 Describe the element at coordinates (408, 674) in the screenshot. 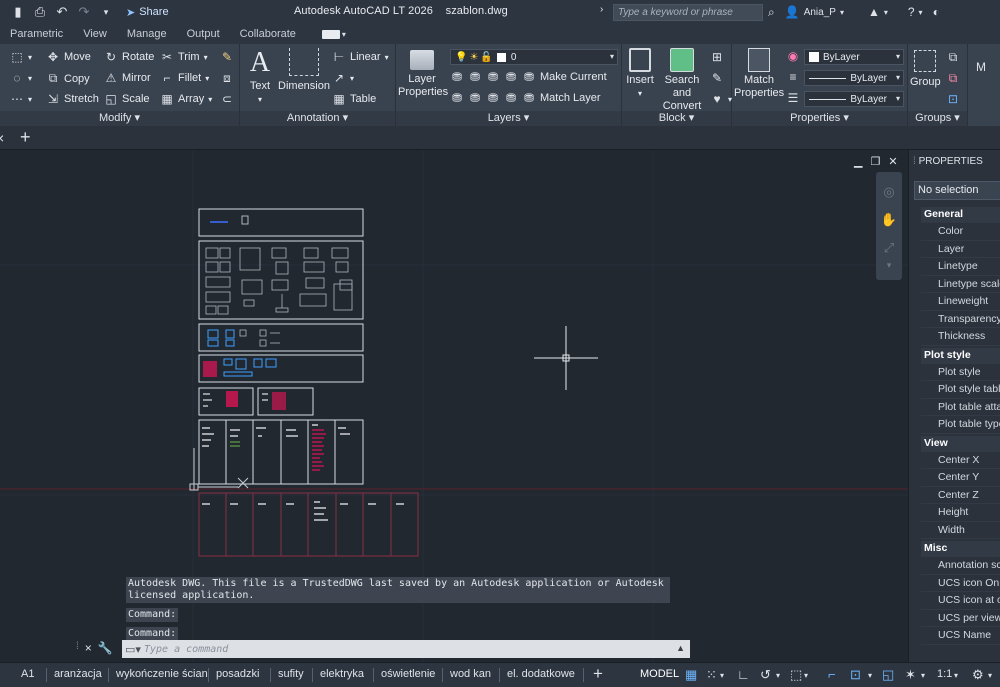

I see `layout-tab-oswietlenie: oświetlenie` at that location.